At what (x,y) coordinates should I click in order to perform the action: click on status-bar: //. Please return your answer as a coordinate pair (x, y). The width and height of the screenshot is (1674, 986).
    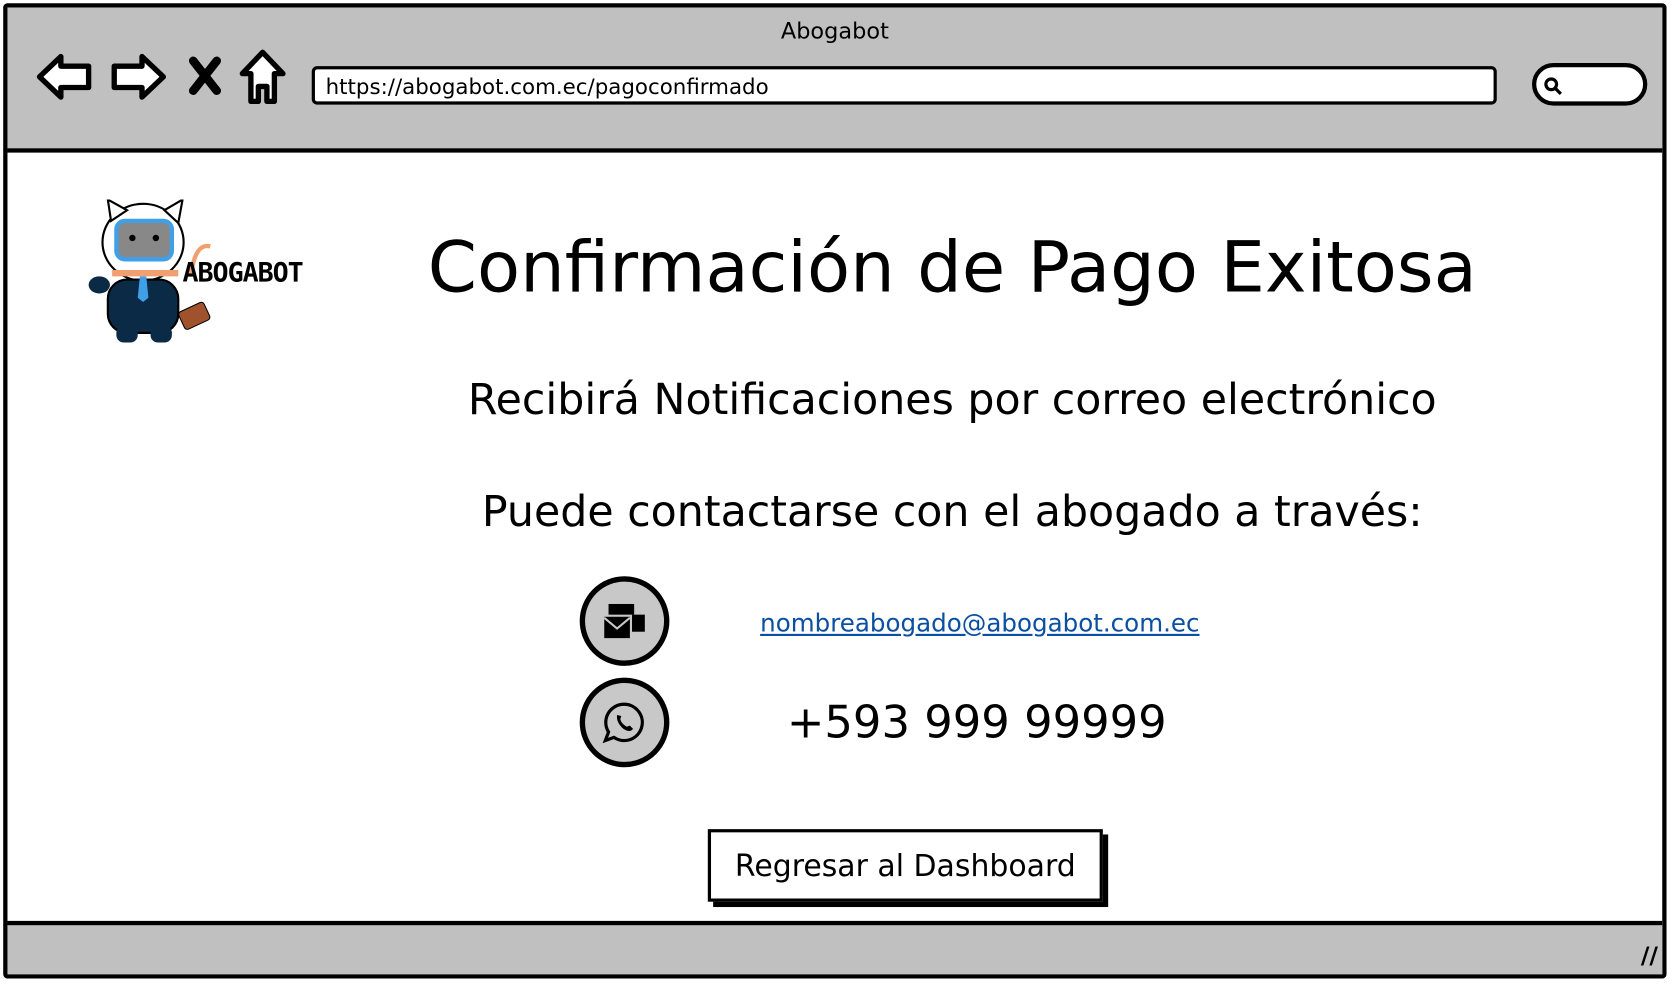
    Looking at the image, I should click on (835, 947).